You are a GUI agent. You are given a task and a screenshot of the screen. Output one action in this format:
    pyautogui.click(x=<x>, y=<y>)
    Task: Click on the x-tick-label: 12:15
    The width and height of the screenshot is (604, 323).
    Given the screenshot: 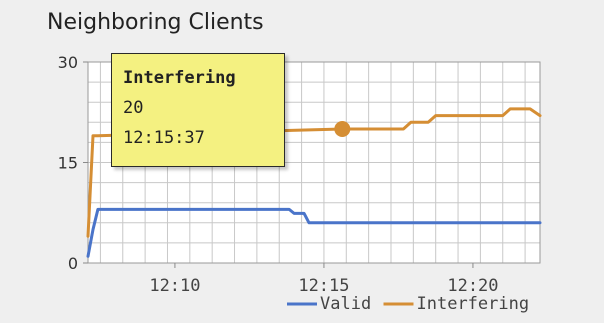 What is the action you would take?
    pyautogui.click(x=323, y=286)
    